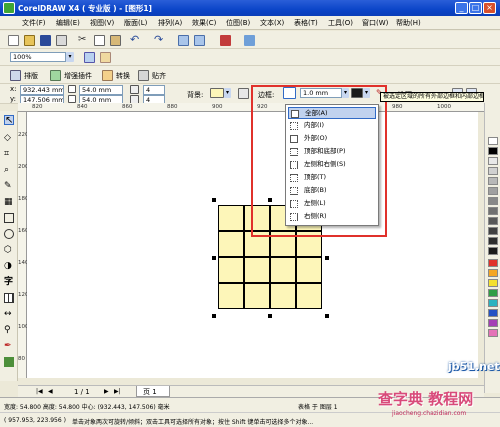 This screenshot has width=500, height=427. What do you see at coordinates (493, 303) in the screenshot?
I see `color-swatch-cyan` at bounding box center [493, 303].